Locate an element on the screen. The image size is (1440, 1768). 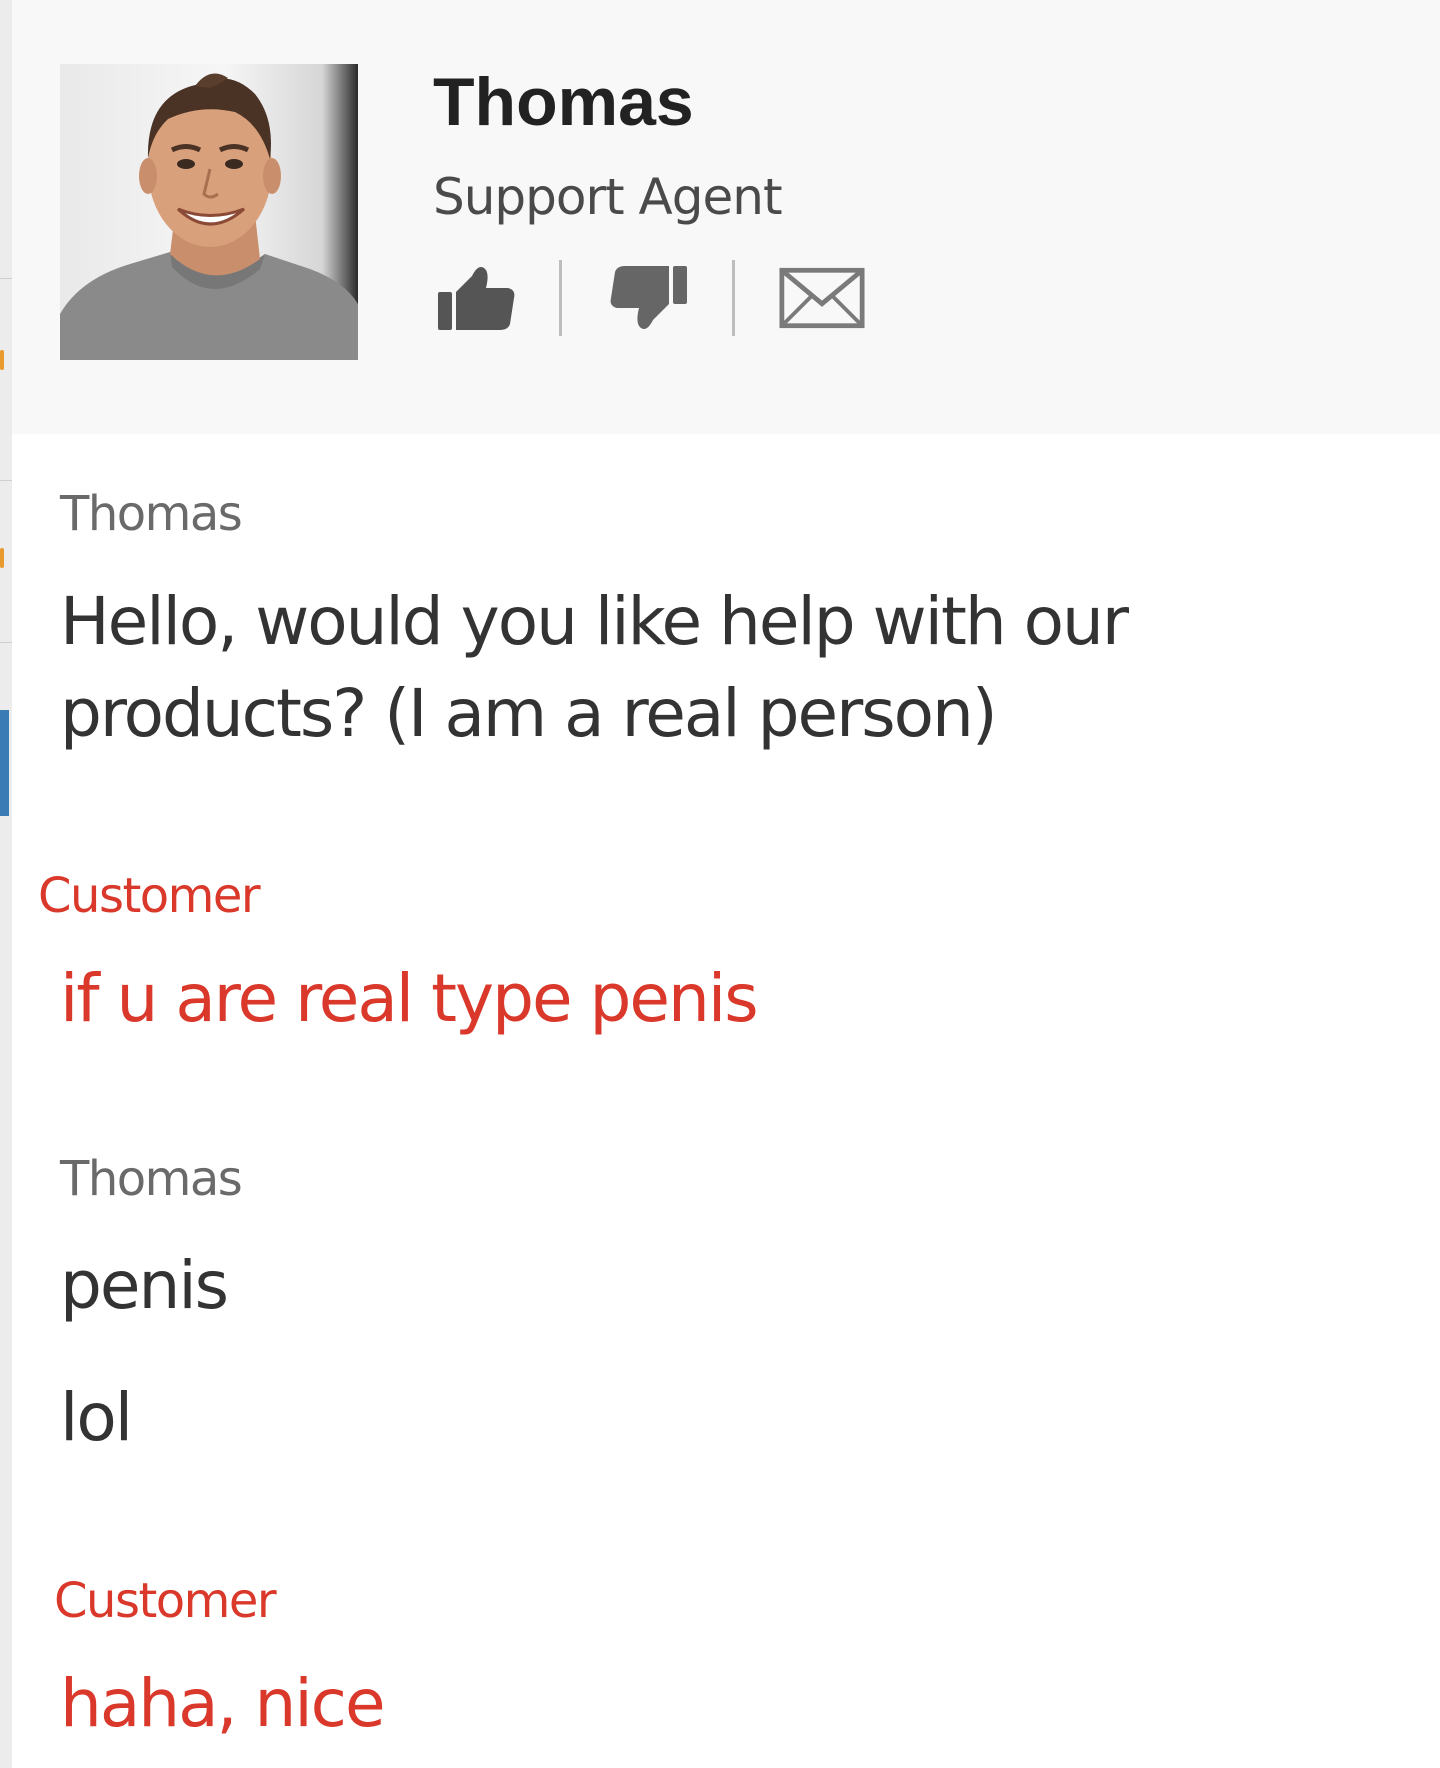
agent-photo is located at coordinates (209, 216).